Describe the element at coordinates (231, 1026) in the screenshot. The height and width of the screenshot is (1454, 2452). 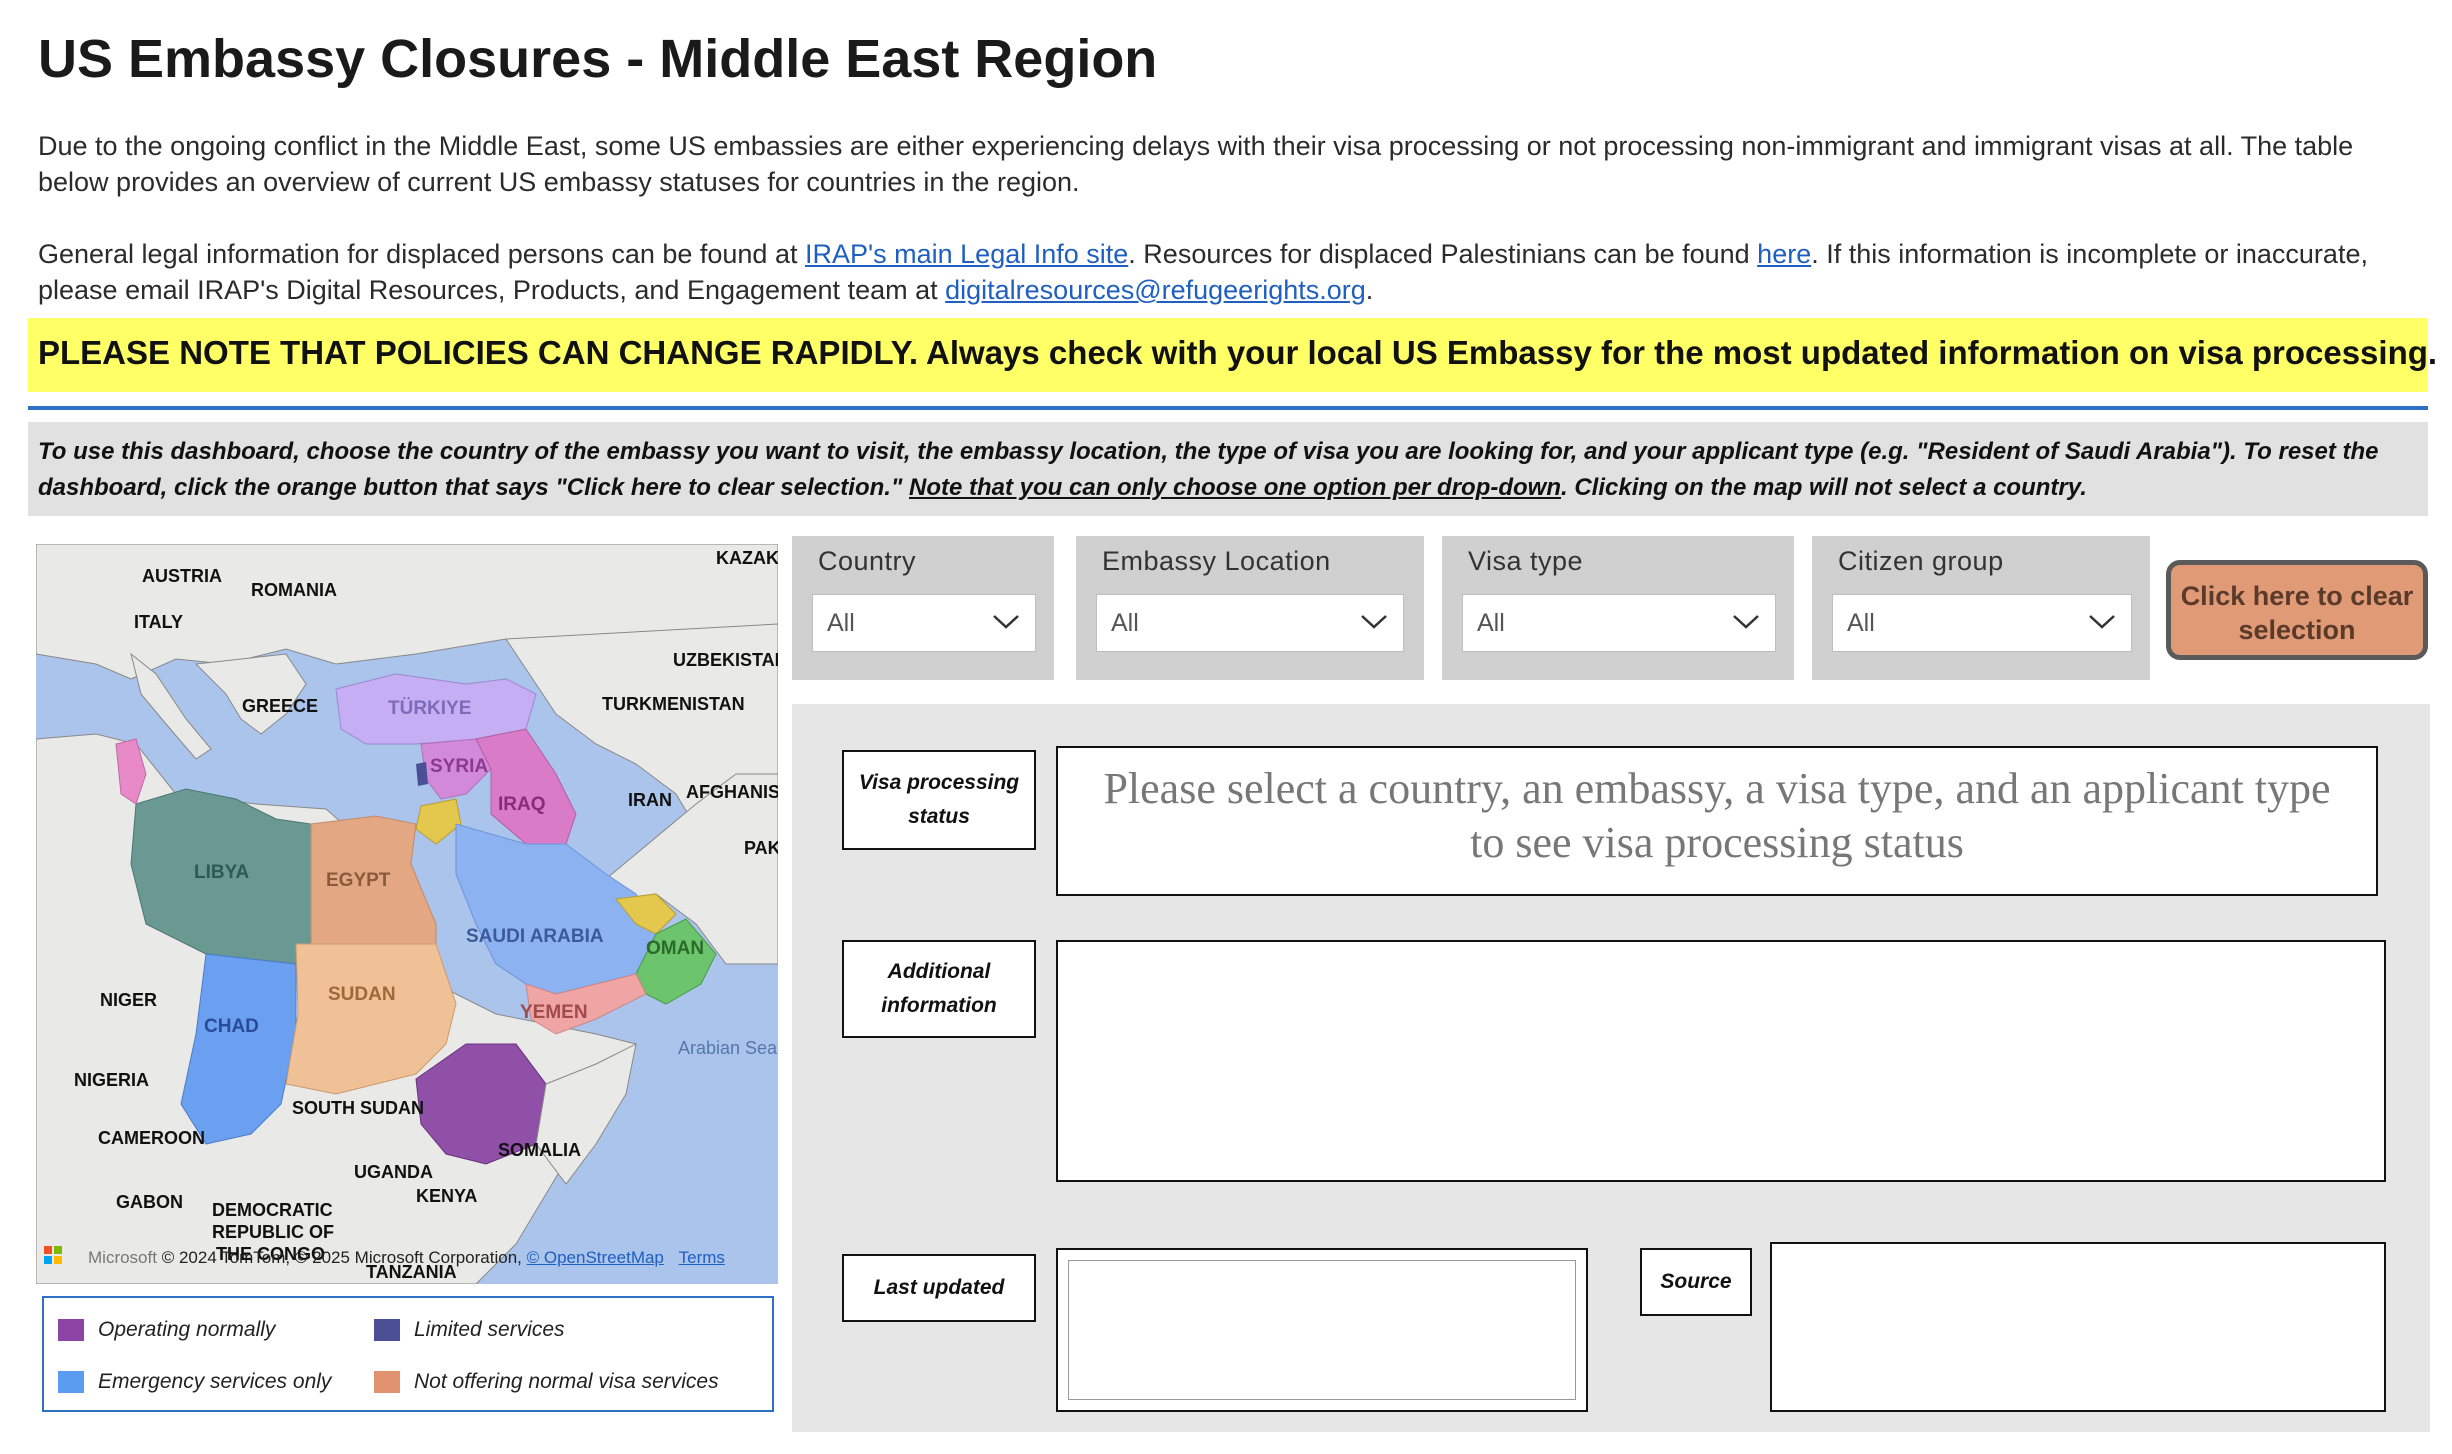
I see `map-label-chad: CHAD` at that location.